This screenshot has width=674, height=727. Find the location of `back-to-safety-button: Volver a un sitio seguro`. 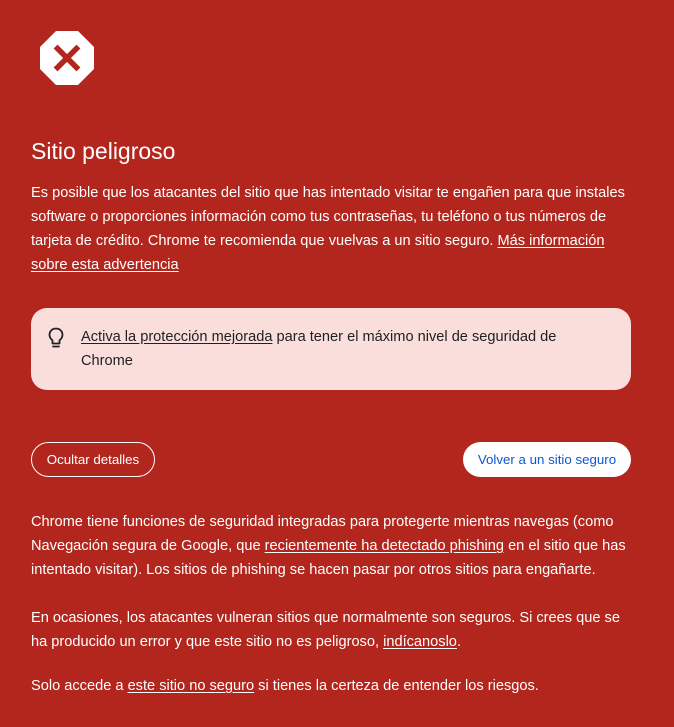

back-to-safety-button: Volver a un sitio seguro is located at coordinates (547, 459).